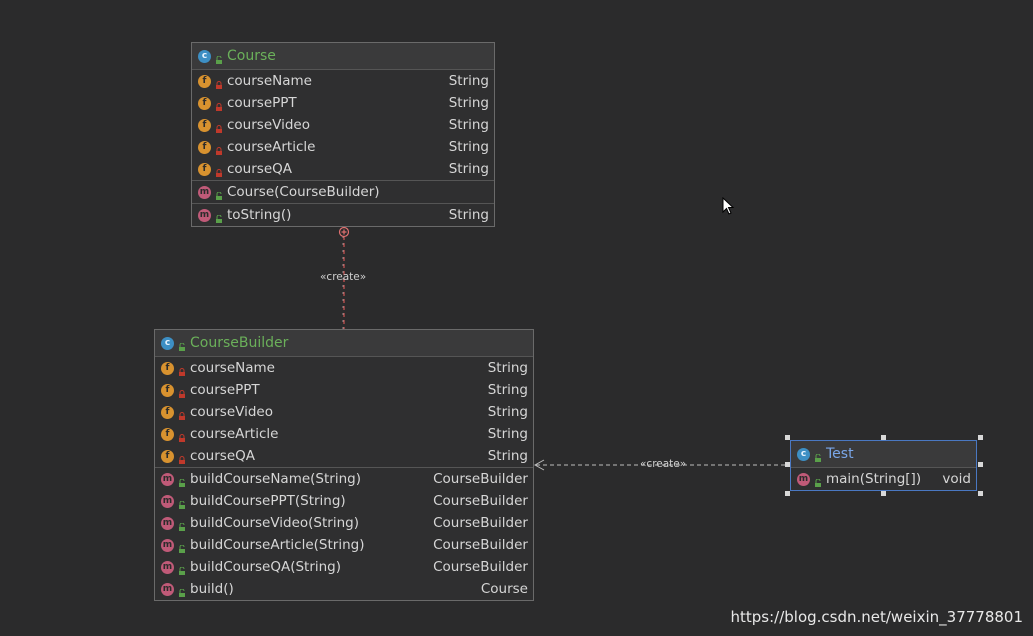  What do you see at coordinates (277, 545) in the screenshot?
I see `method-name: buildCourseArticle(String)` at bounding box center [277, 545].